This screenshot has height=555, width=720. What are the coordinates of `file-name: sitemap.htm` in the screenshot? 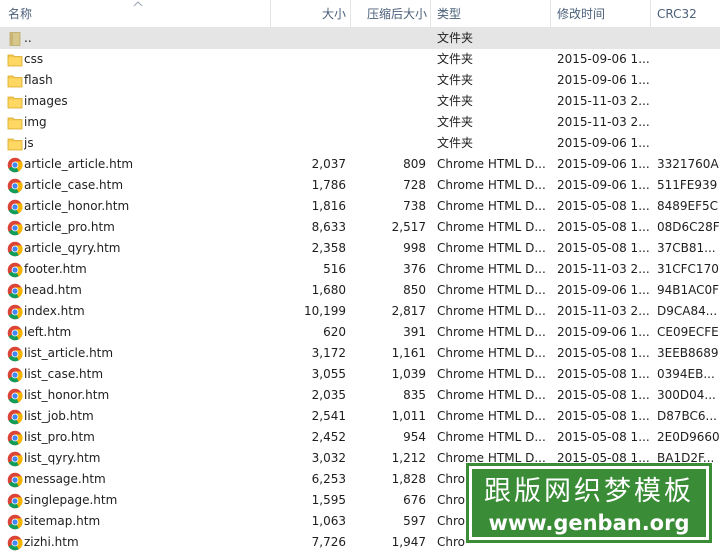 It's located at (62, 521).